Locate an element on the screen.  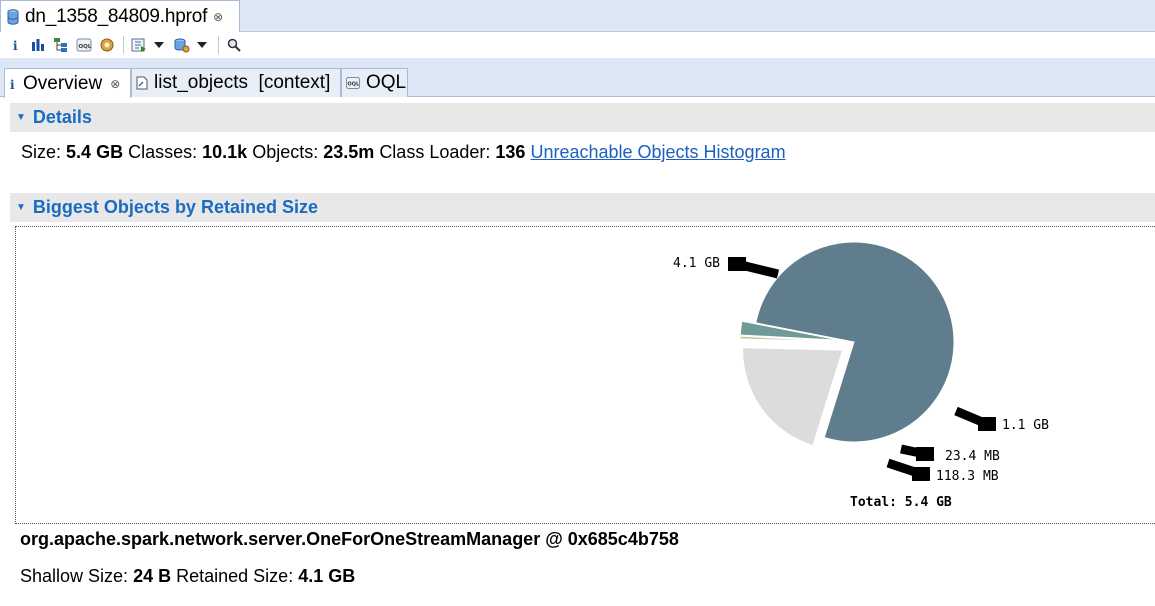
classloader-label: Class Loader: is located at coordinates (435, 152).